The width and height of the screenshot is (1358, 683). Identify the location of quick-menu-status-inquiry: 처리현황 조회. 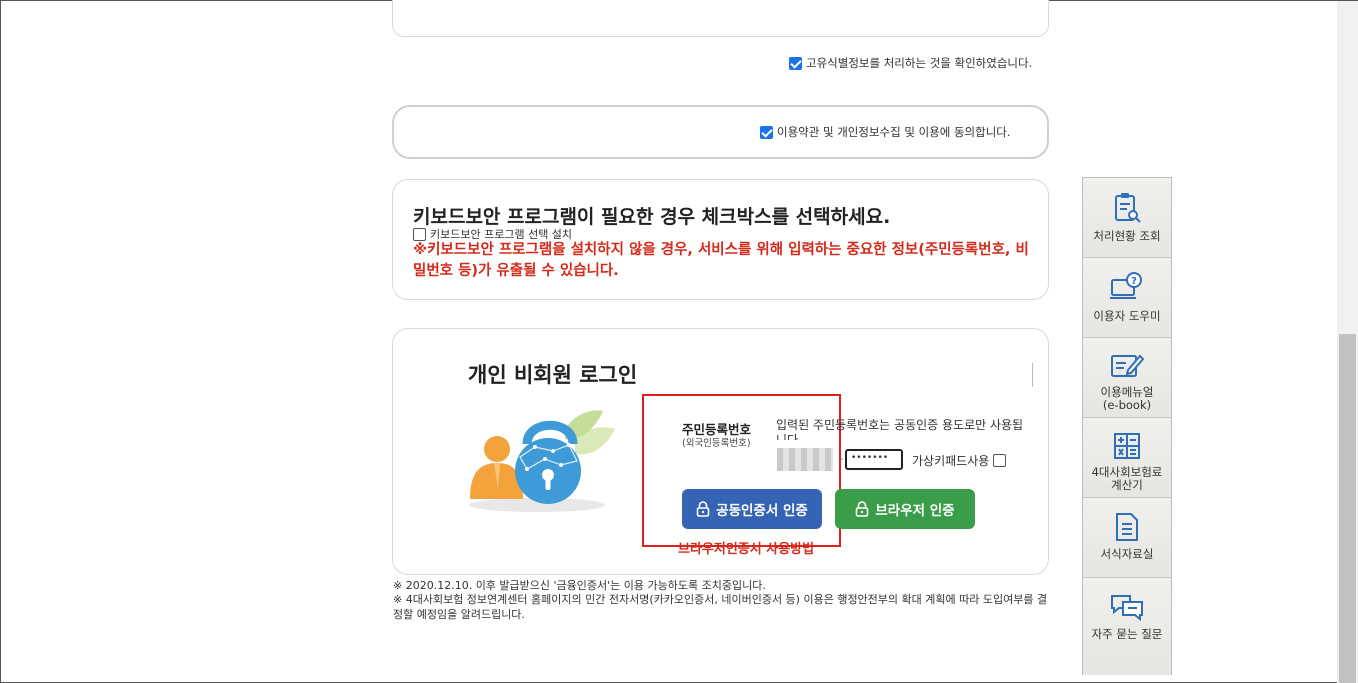
(1127, 218).